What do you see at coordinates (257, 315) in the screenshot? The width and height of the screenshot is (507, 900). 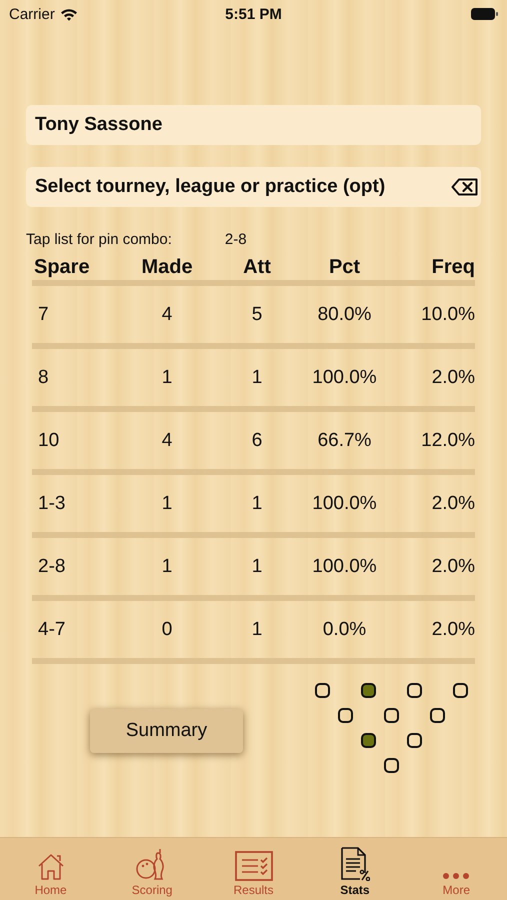 I see `table-cell-text: 5` at bounding box center [257, 315].